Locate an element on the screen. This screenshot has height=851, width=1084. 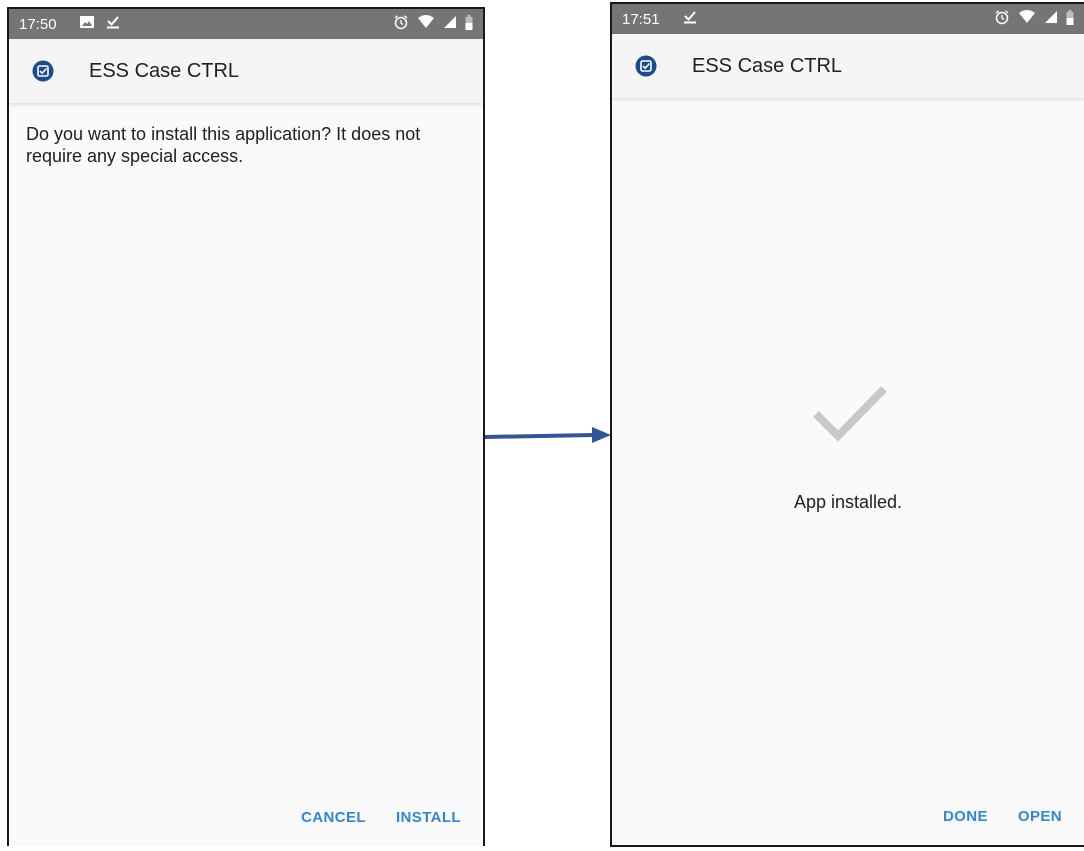
open-button: OPEN is located at coordinates (1040, 816).